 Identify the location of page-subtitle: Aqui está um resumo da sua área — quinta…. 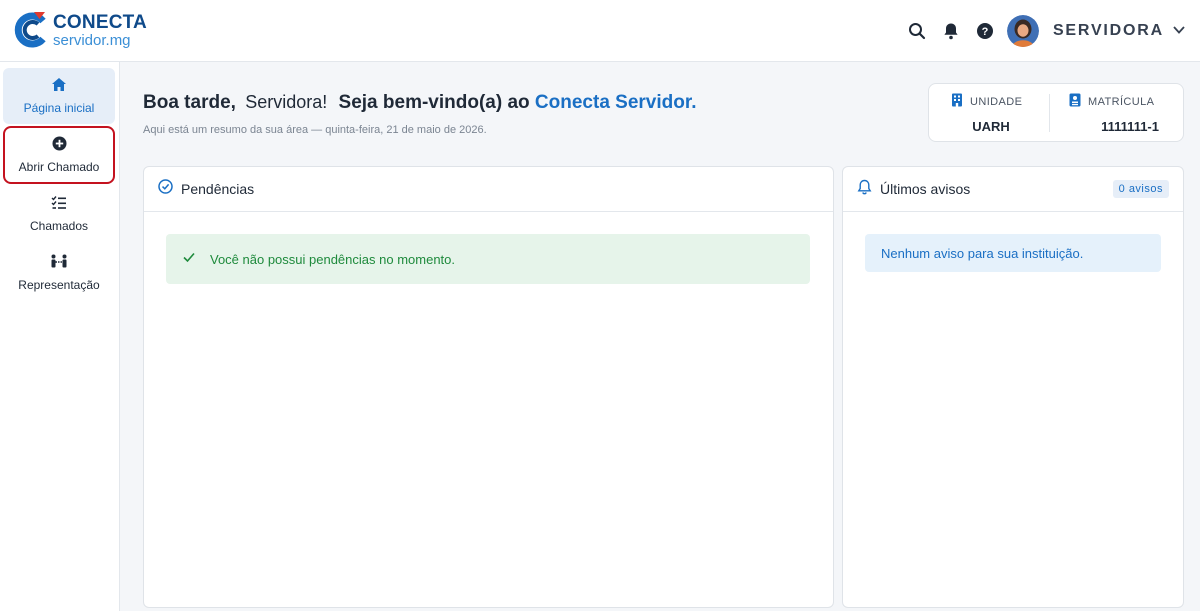
(315, 130).